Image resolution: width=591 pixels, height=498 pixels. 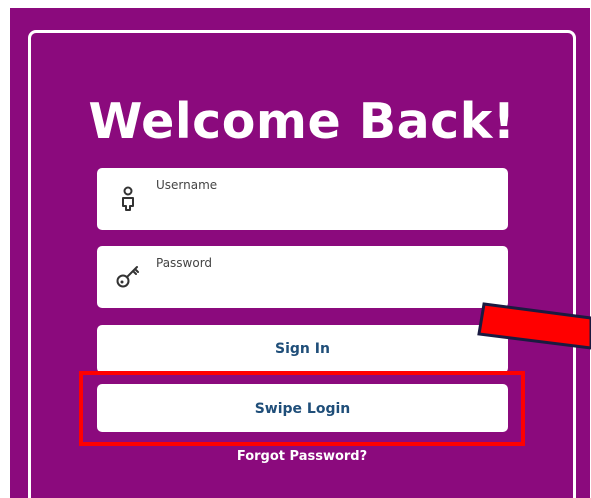 I want to click on sign-in-button: Sign In, so click(x=302, y=349).